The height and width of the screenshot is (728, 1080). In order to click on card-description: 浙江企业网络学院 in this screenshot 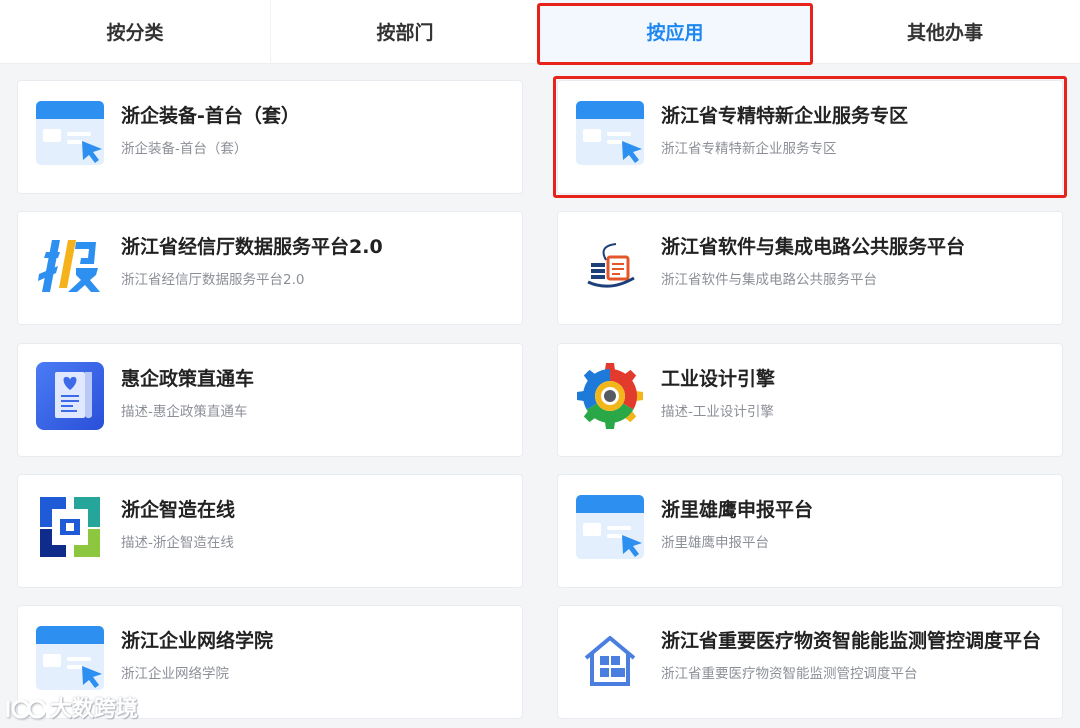, I will do `click(175, 674)`.